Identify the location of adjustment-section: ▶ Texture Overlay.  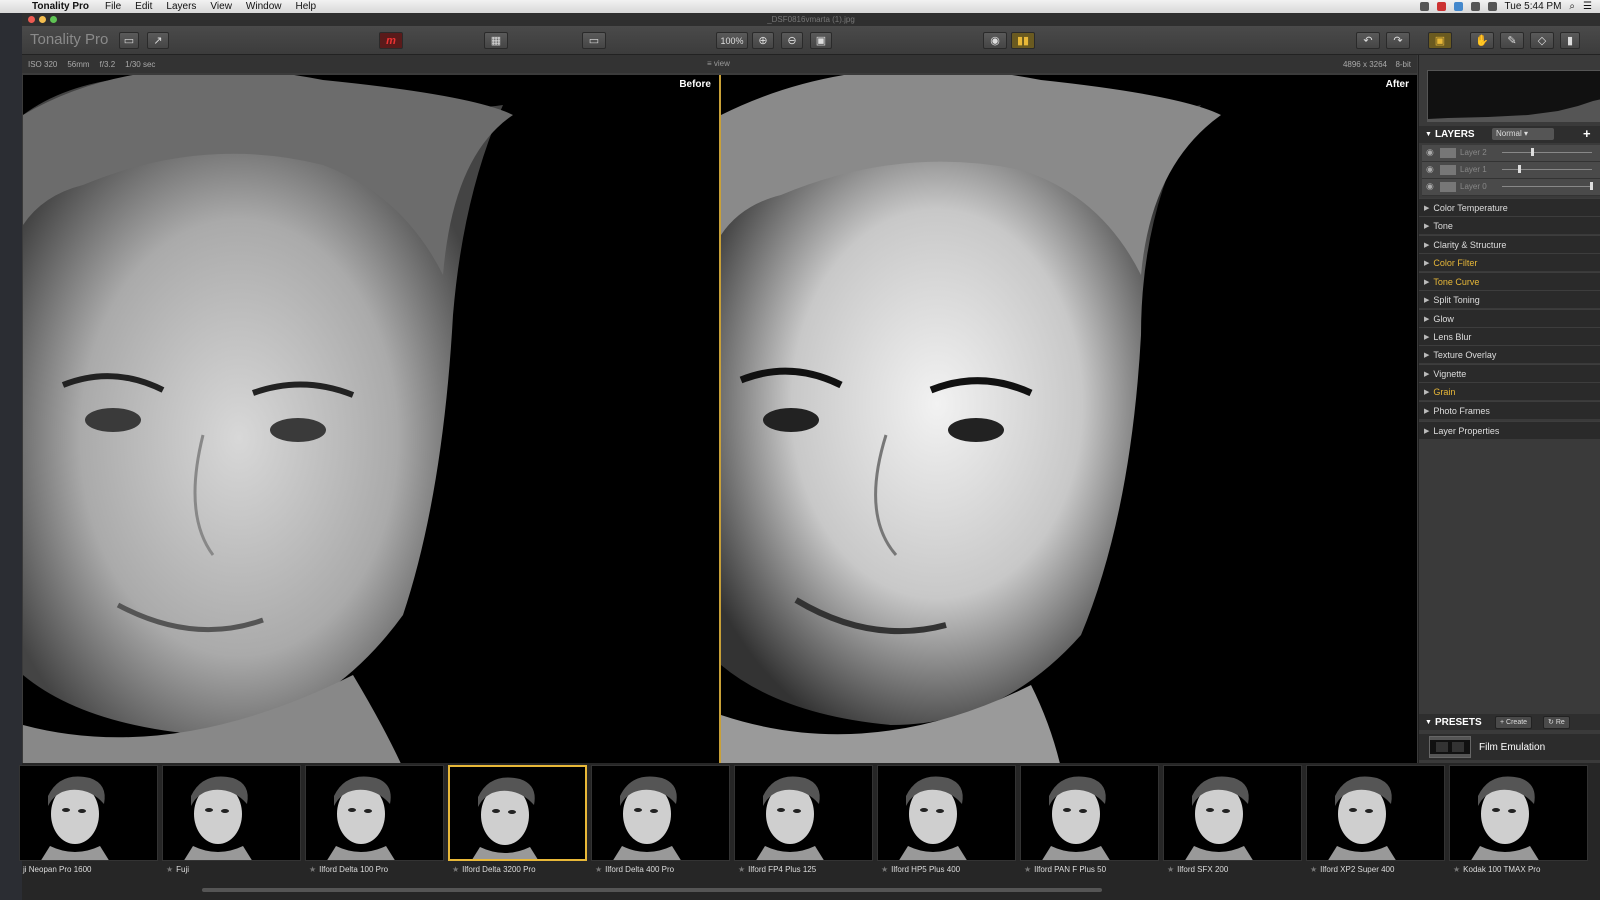
(1509, 354).